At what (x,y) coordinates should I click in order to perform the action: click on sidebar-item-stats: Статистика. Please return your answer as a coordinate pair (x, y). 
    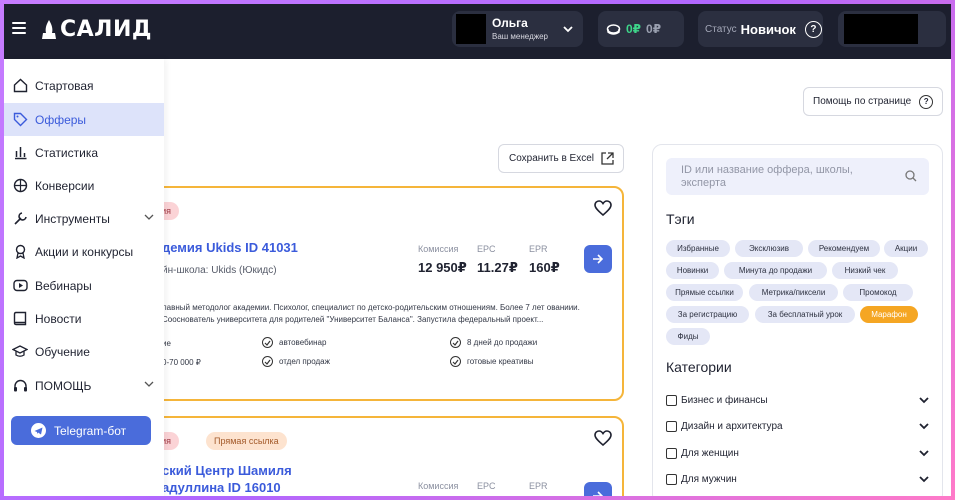
    Looking at the image, I should click on (84, 152).